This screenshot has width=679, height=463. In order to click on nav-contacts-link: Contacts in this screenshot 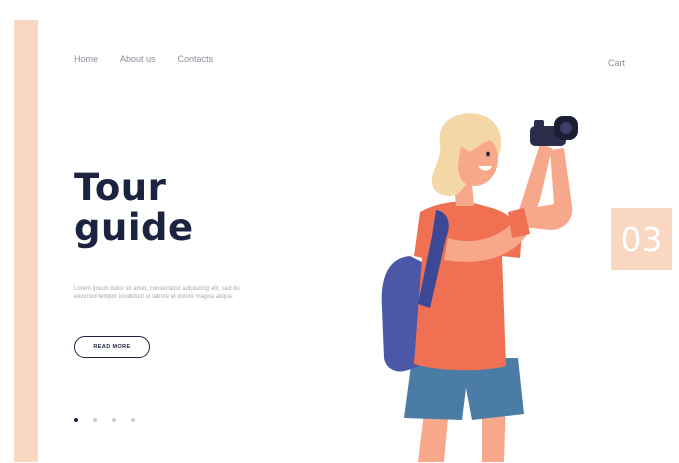, I will do `click(196, 59)`.